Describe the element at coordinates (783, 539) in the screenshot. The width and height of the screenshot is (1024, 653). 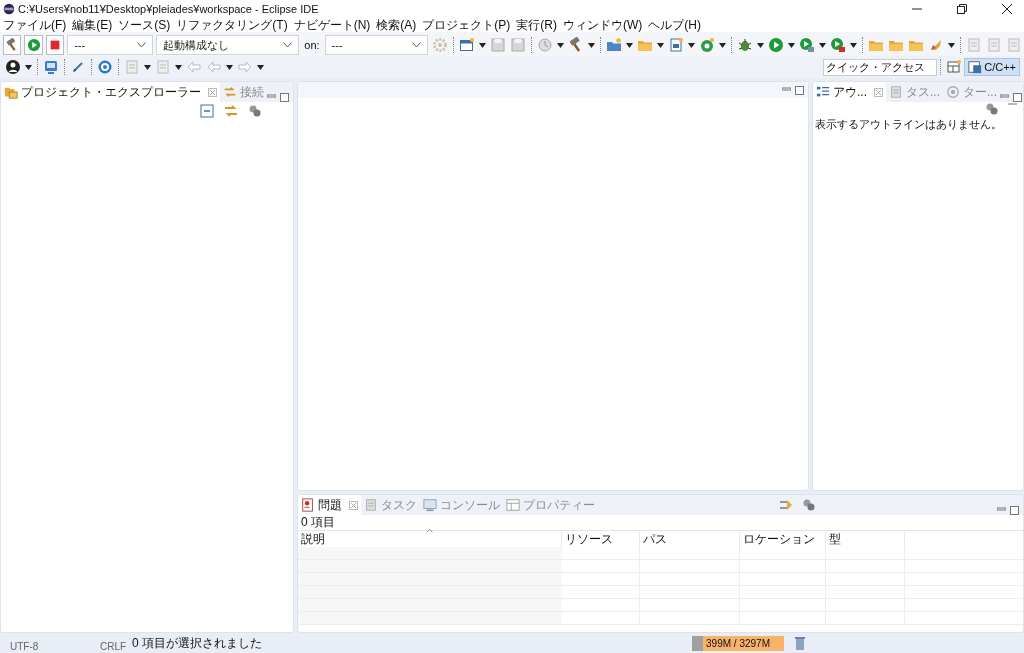
I see `column-header: ロケーション` at that location.